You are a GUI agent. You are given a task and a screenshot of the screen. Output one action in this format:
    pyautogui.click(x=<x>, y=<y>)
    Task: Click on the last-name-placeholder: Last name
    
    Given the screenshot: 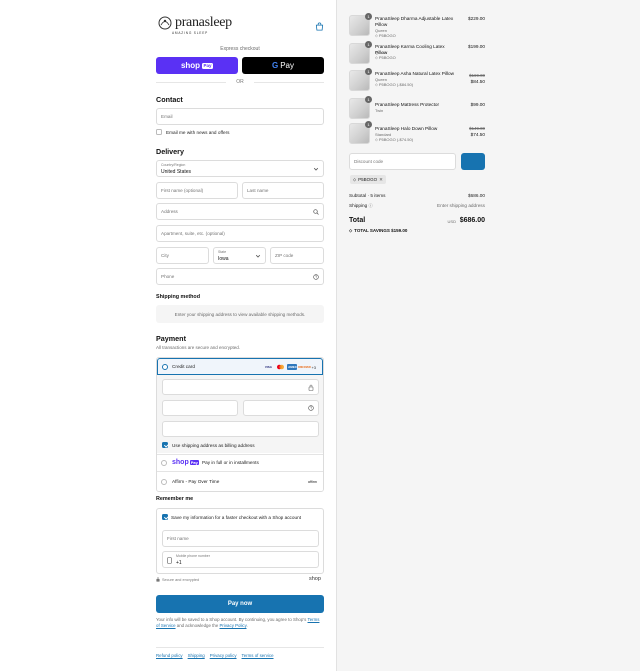 What is the action you would take?
    pyautogui.click(x=258, y=190)
    